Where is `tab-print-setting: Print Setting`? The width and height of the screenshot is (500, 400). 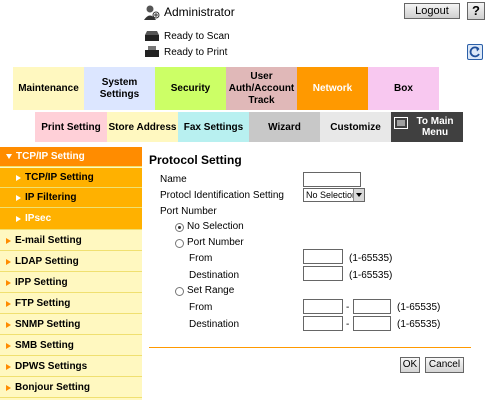
tab-print-setting: Print Setting is located at coordinates (71, 127).